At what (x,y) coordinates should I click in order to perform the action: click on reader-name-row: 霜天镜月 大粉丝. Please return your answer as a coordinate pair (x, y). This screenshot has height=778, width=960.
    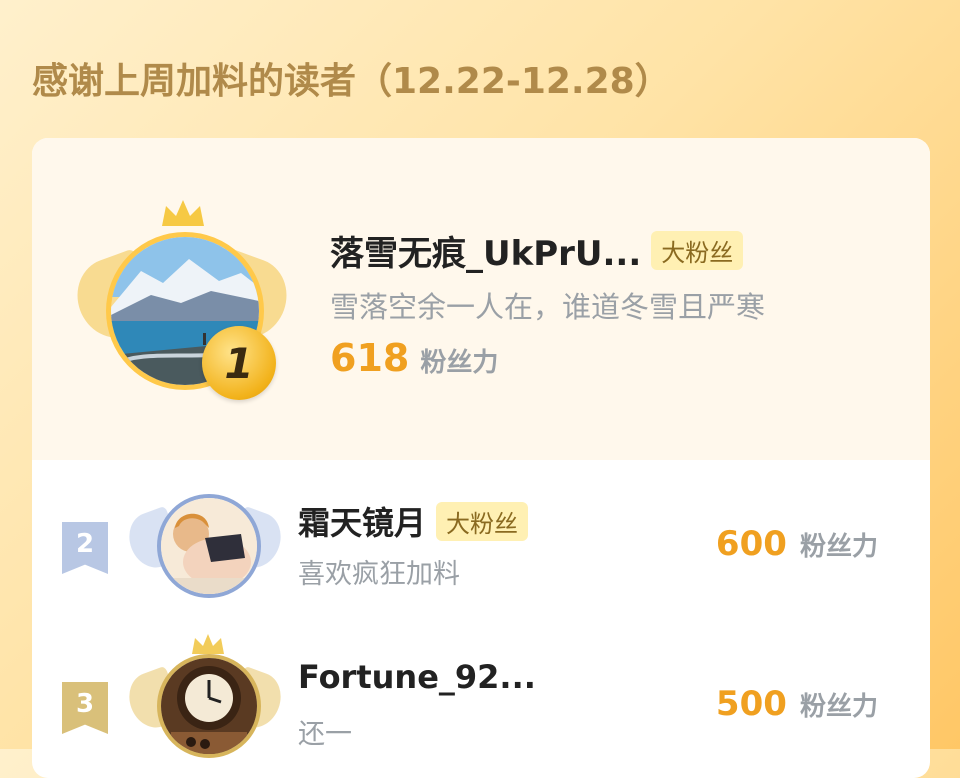
    Looking at the image, I should click on (413, 521).